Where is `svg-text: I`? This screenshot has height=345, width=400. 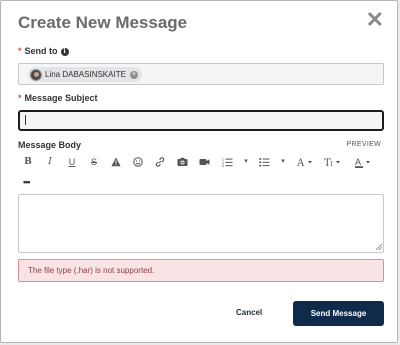 svg-text: I is located at coordinates (332, 164).